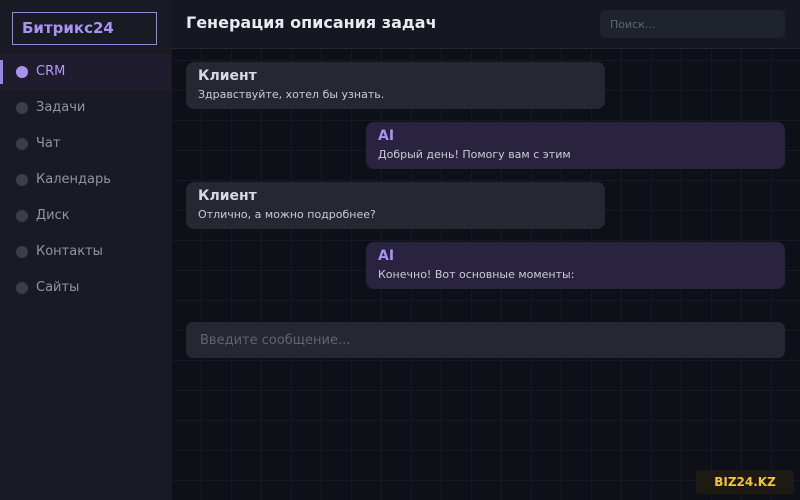 Image resolution: width=800 pixels, height=500 pixels. I want to click on message-text: Здравствуйте, хотел бы узнать., so click(291, 94).